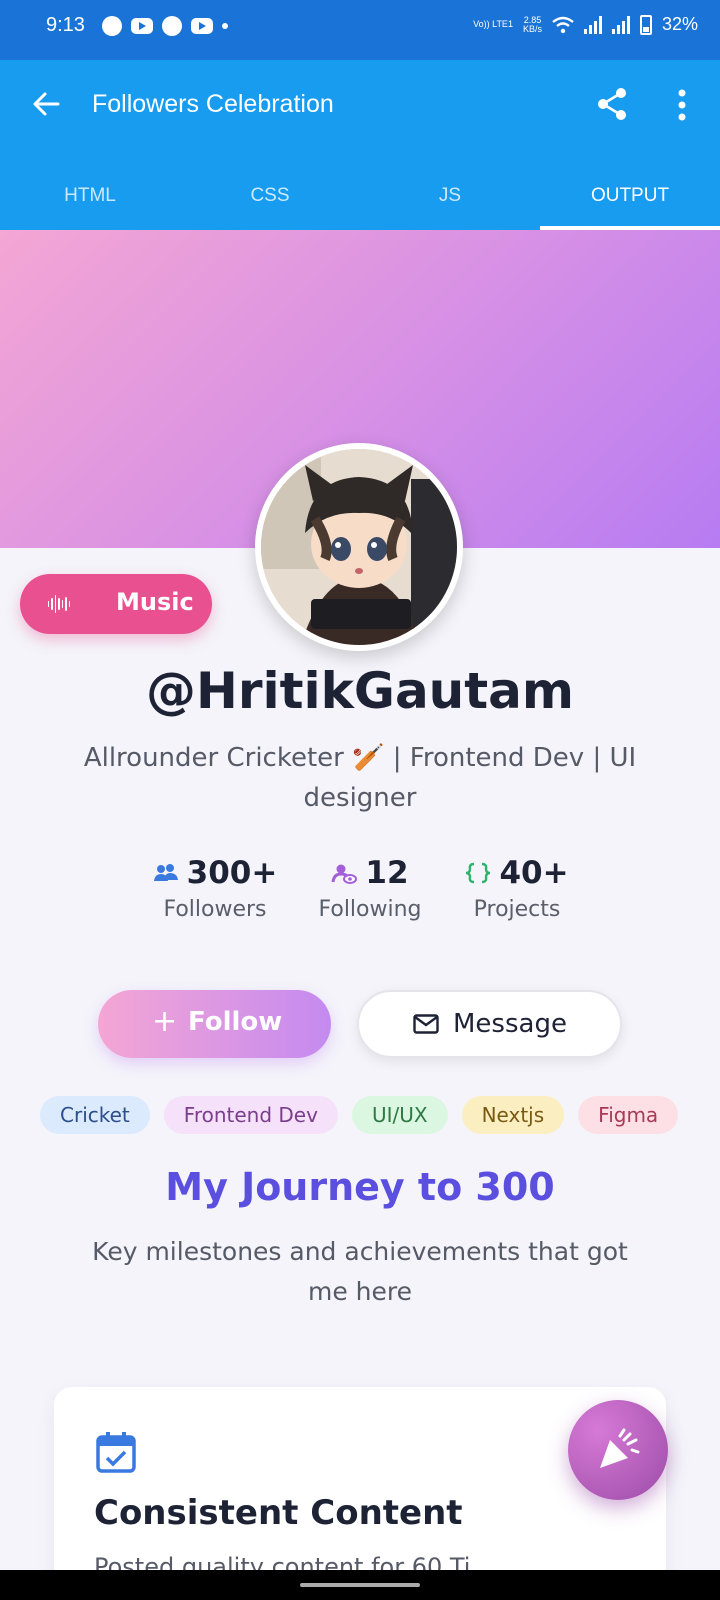 Image resolution: width=720 pixels, height=1600 pixels. What do you see at coordinates (493, 24) in the screenshot?
I see `network-type-label: Vo)) LTE1` at bounding box center [493, 24].